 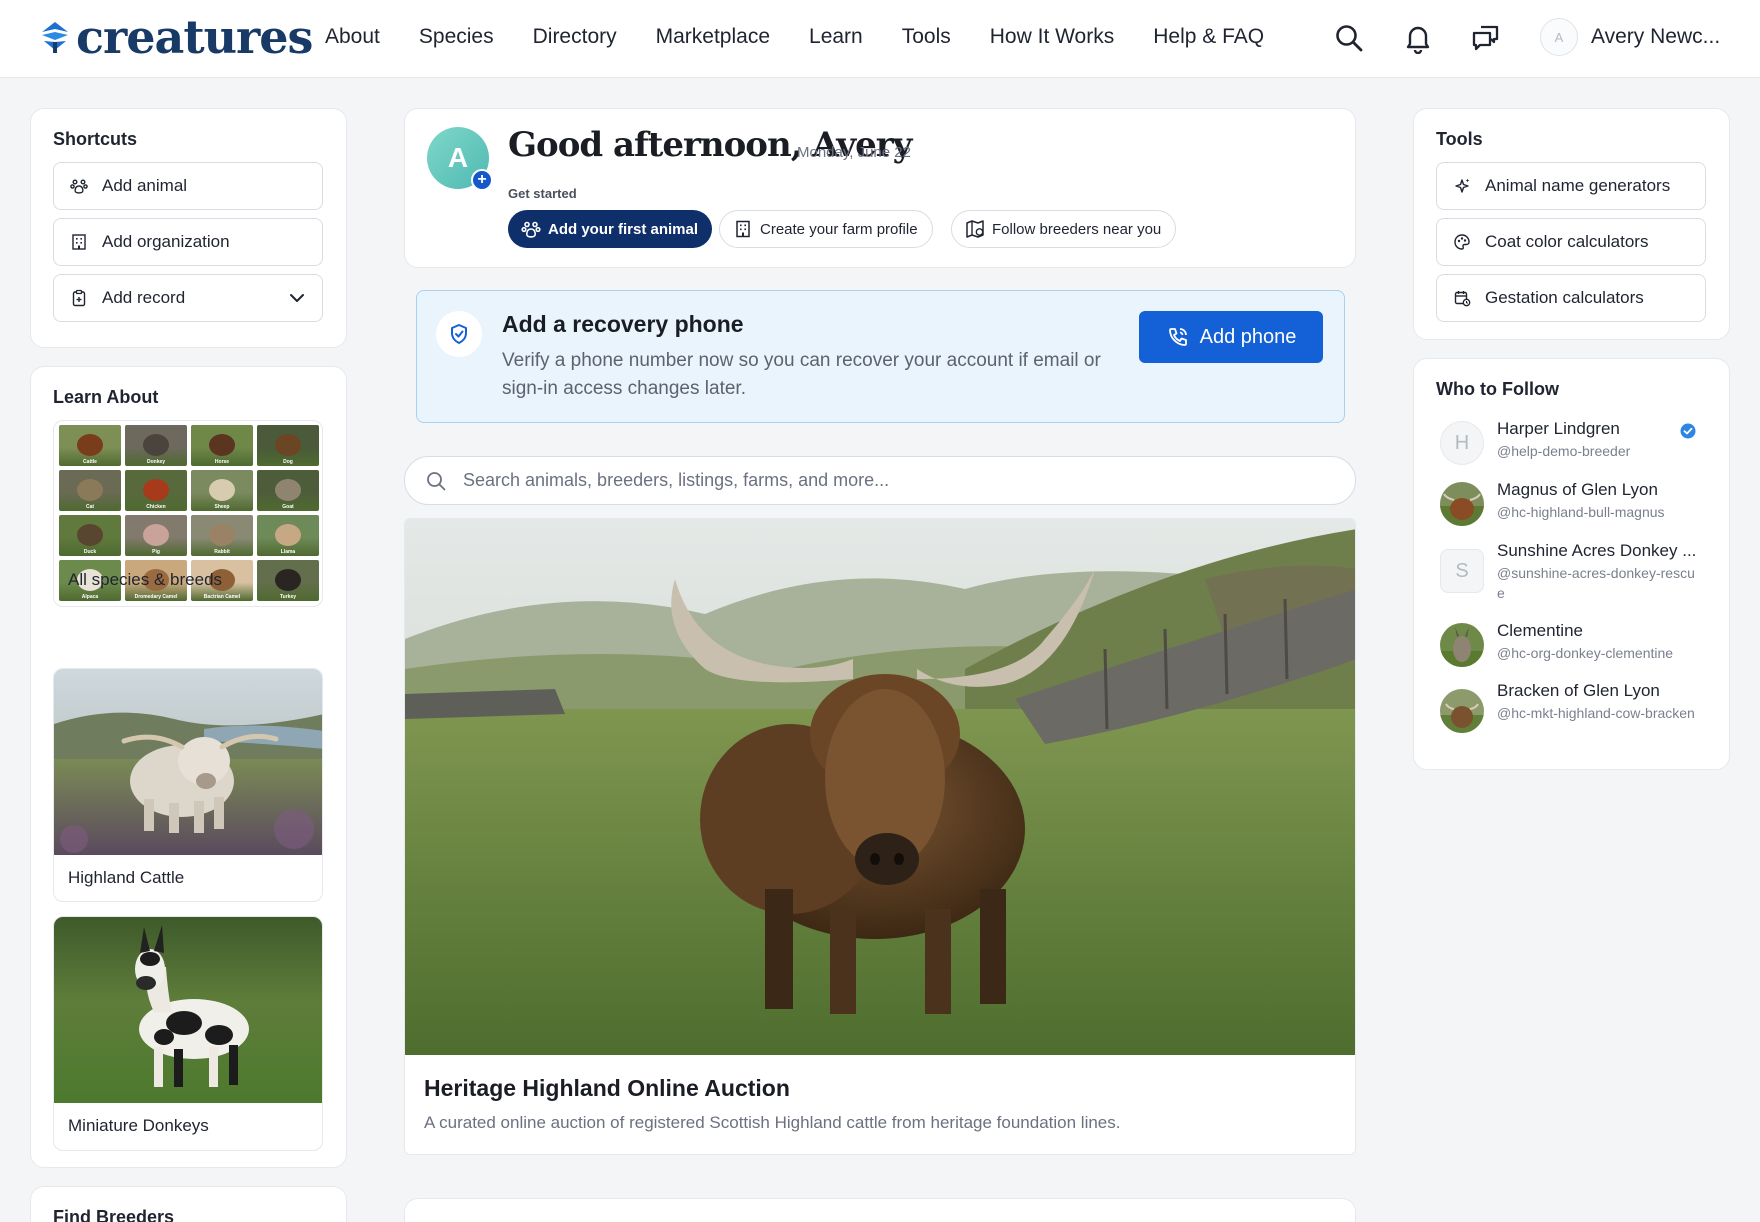 I want to click on species-label: Goat, so click(x=288, y=507).